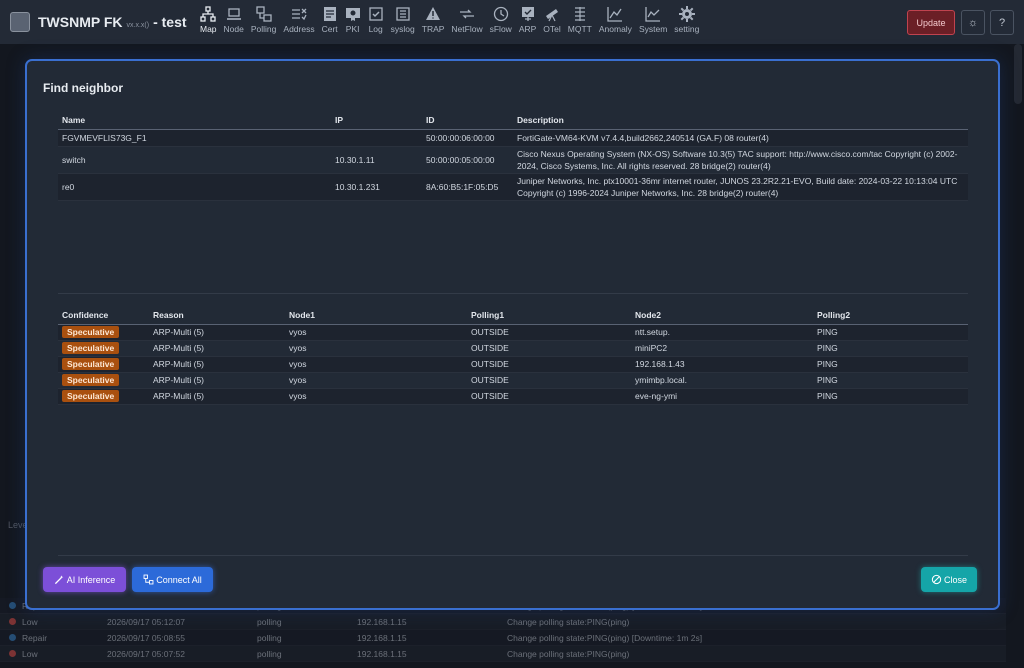  I want to click on trap-warning-icon, so click(433, 14).